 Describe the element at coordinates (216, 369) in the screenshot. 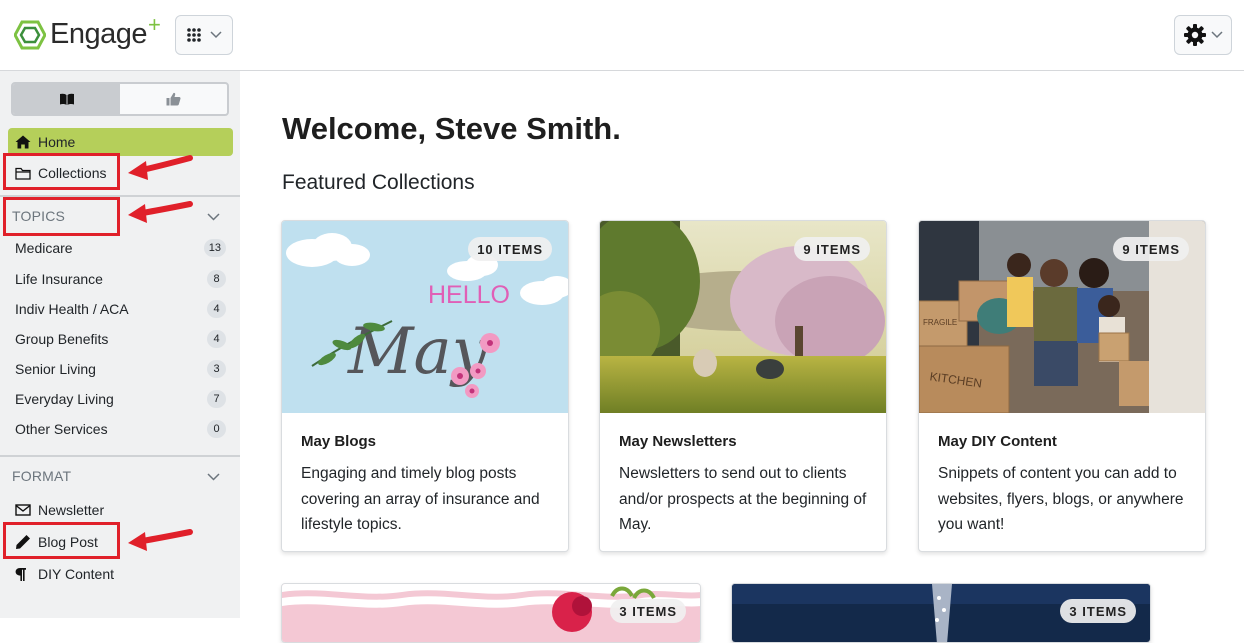

I see `topic-count-badge: 3` at that location.